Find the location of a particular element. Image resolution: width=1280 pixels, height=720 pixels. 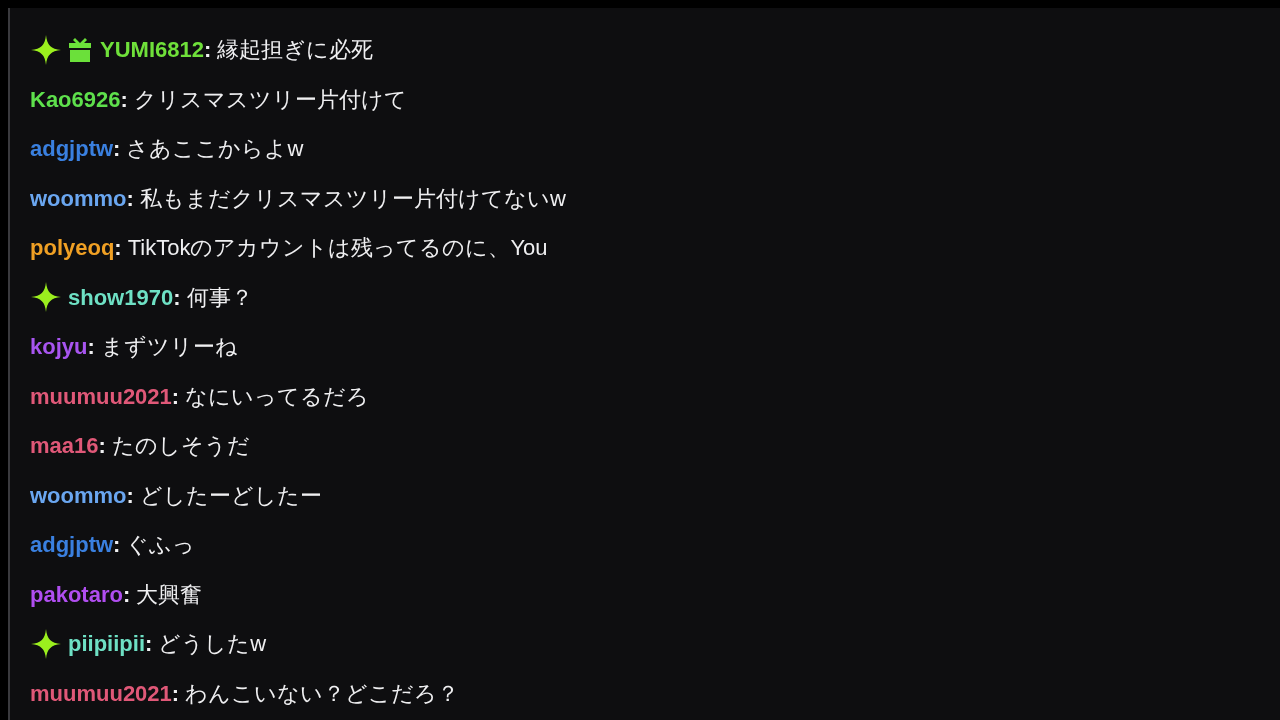

message-text: 大興奮 is located at coordinates (169, 594).